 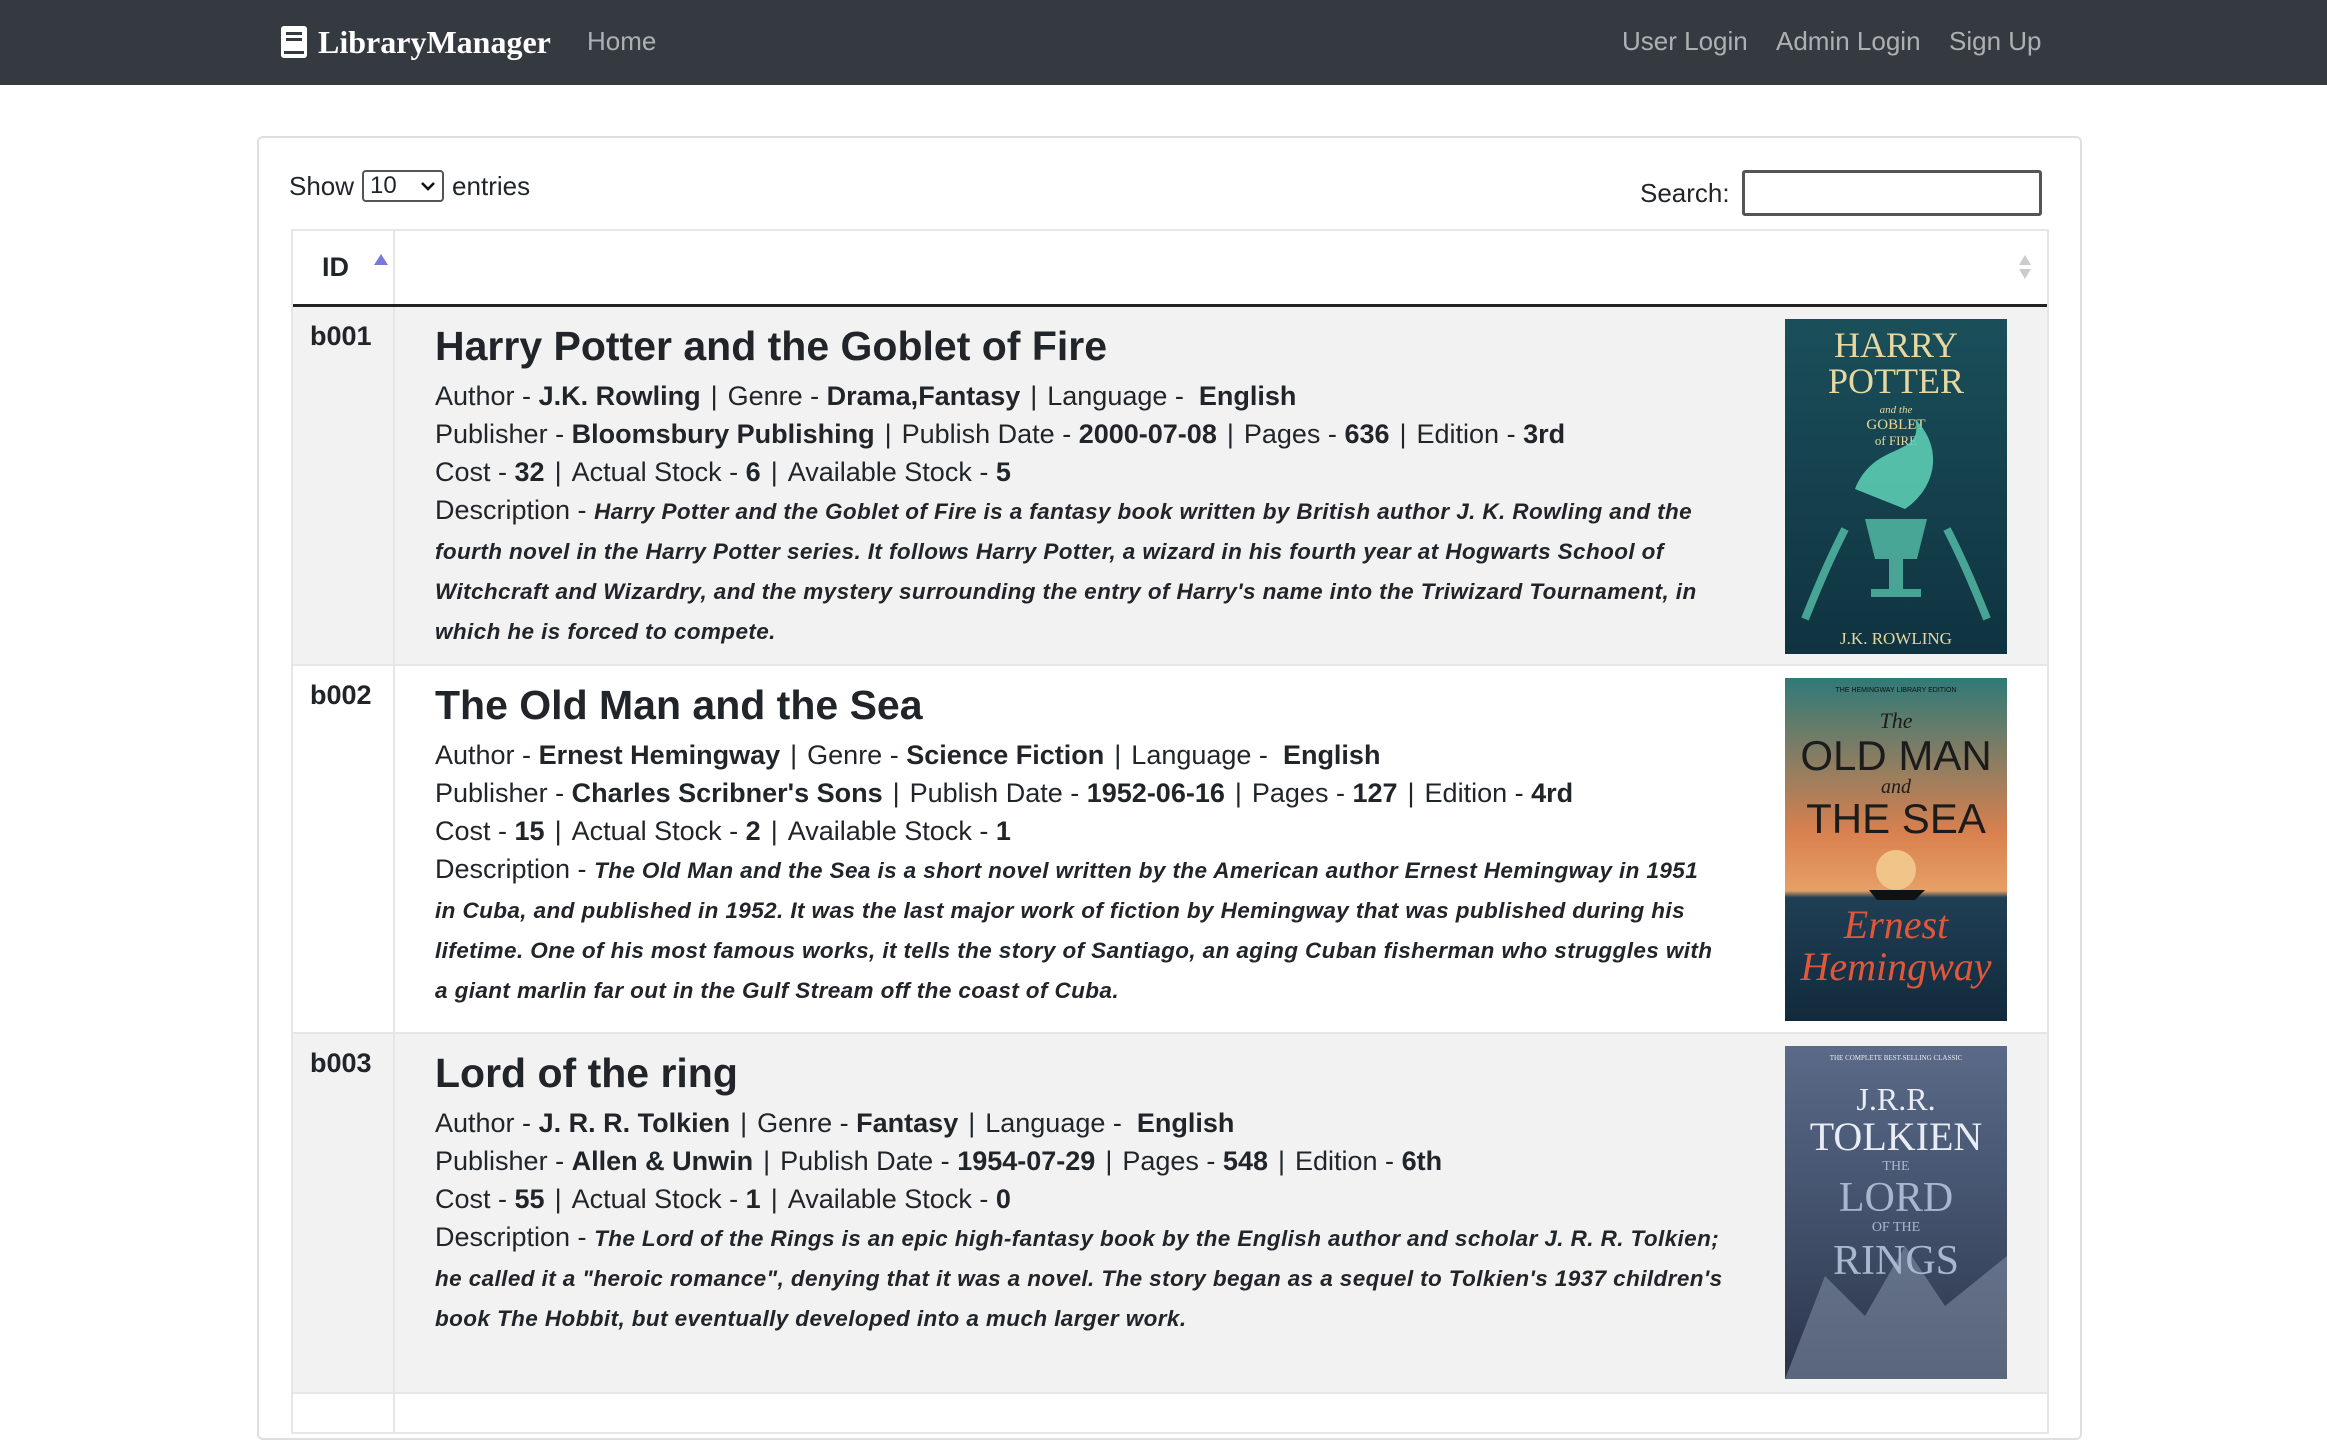 I want to click on book-id: b003, so click(x=344, y=1213).